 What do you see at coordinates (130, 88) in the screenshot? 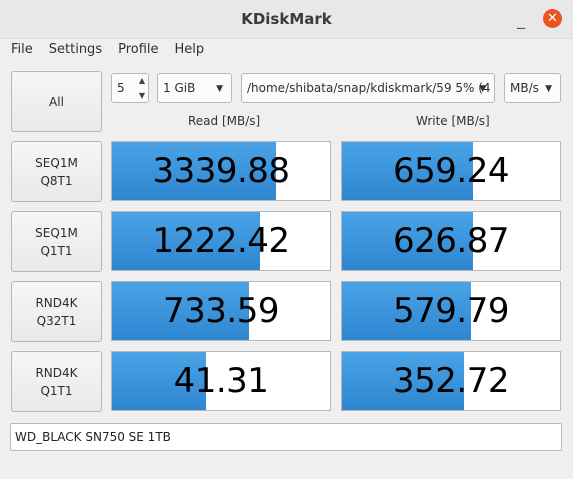
I see `loops-spinbox: 5 ▲ ▼` at bounding box center [130, 88].